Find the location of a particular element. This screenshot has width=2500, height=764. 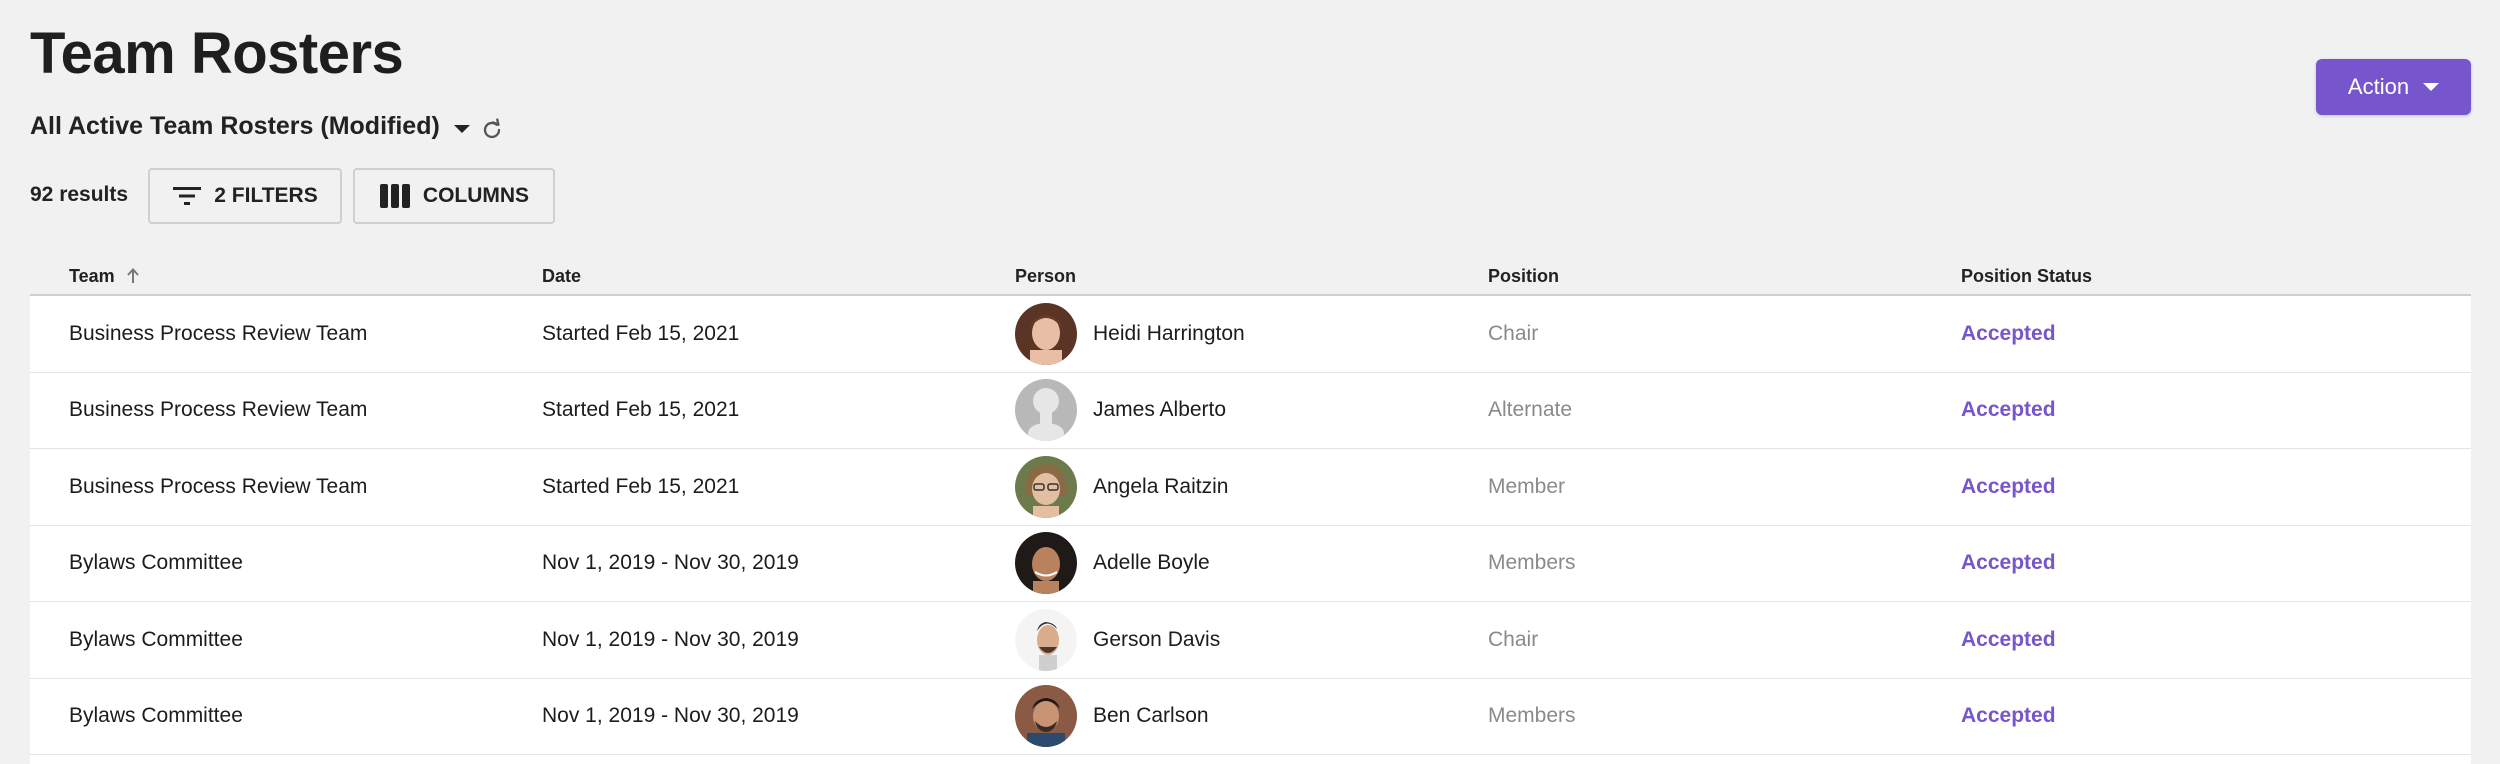

person-cell: Adelle Boyle is located at coordinates (1212, 563).